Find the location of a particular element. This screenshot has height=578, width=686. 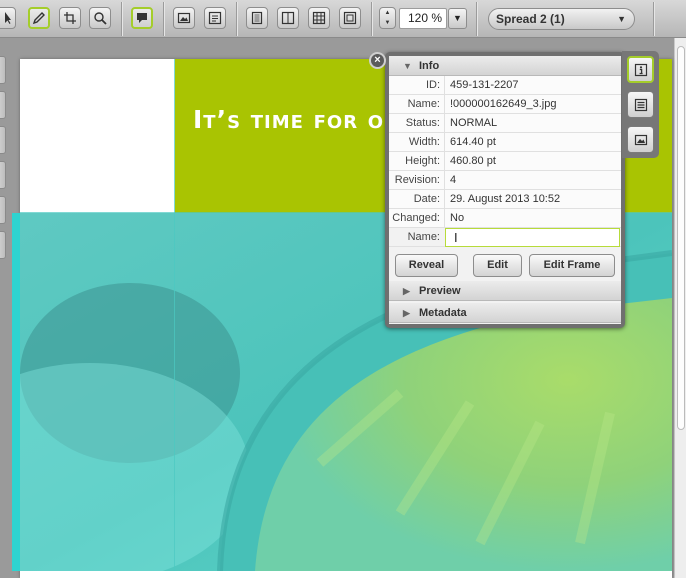

spread-view-button is located at coordinates (350, 18).